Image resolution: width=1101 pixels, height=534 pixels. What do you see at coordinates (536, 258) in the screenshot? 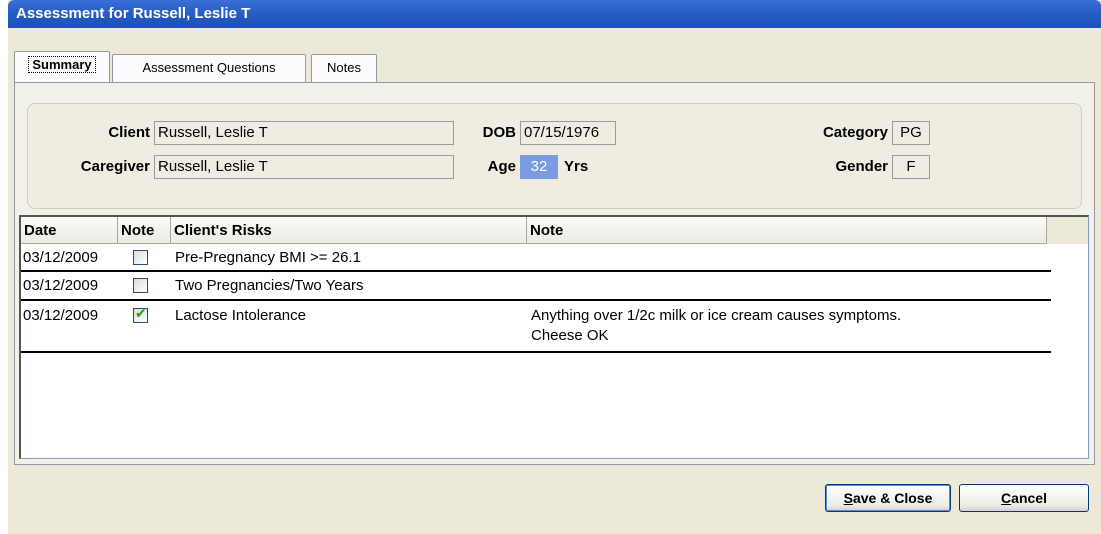
I see `table-row: 03/12/2009 Pre-Pregnancy BMI >= 26.1` at bounding box center [536, 258].